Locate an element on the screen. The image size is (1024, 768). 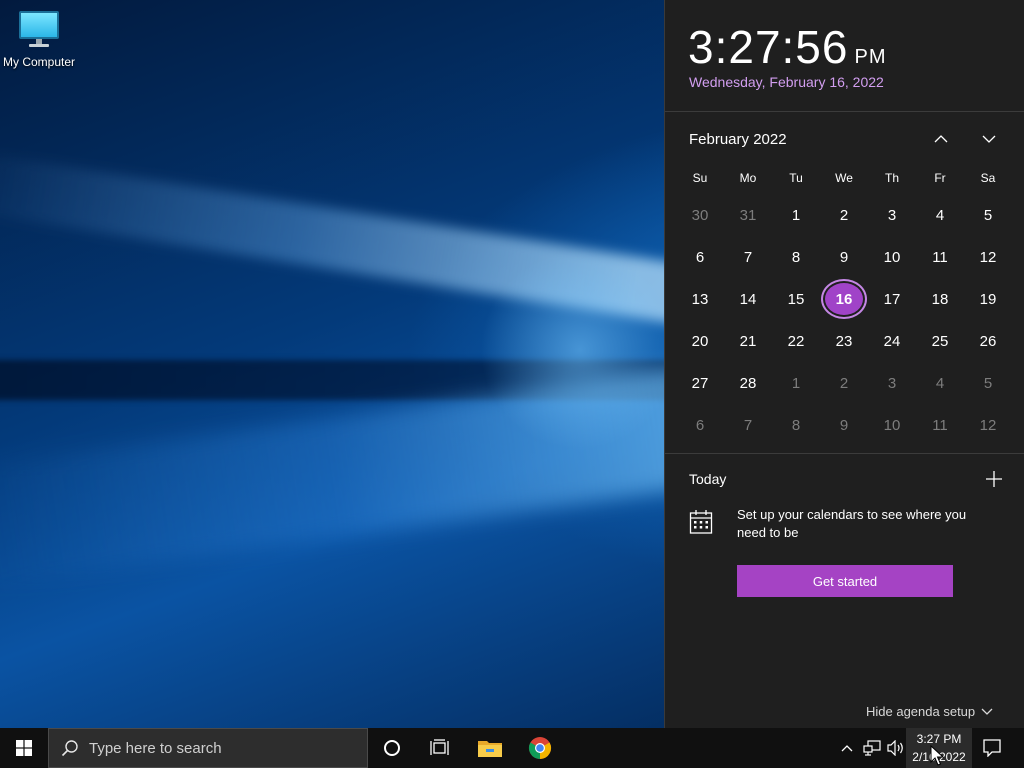
weekday-header: Sa is located at coordinates (988, 178).